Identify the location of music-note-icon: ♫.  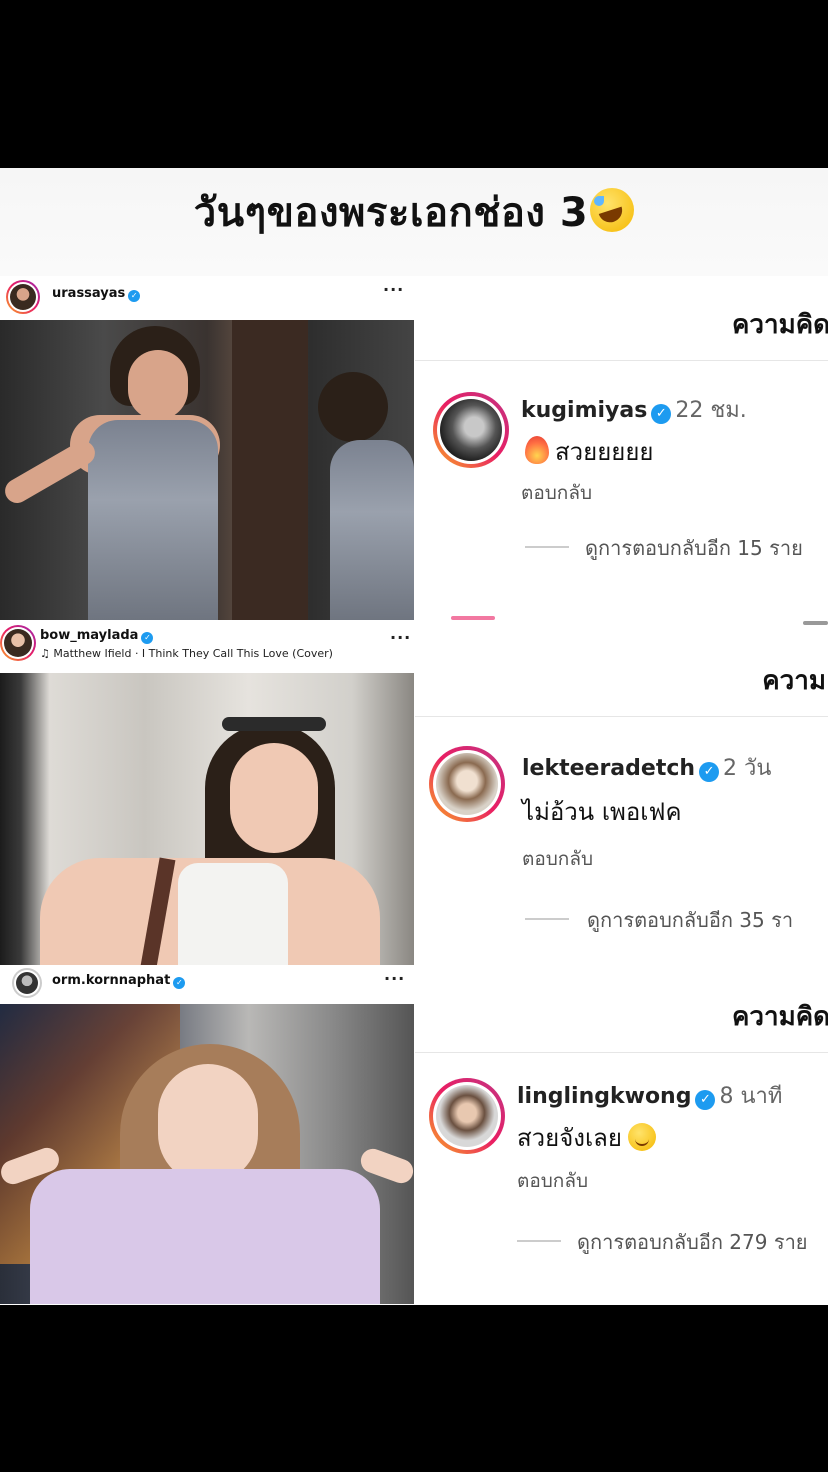
(45, 653).